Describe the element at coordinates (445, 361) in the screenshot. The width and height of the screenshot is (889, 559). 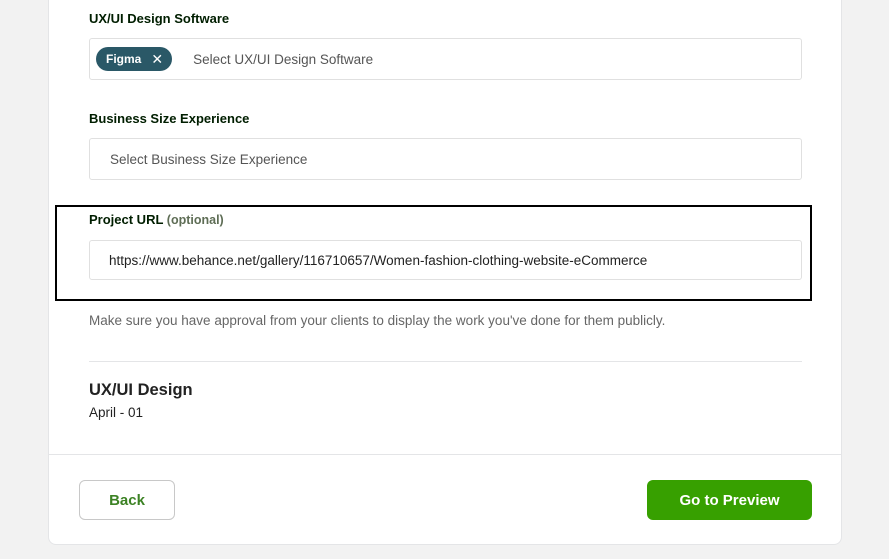
I see `section-divider` at that location.